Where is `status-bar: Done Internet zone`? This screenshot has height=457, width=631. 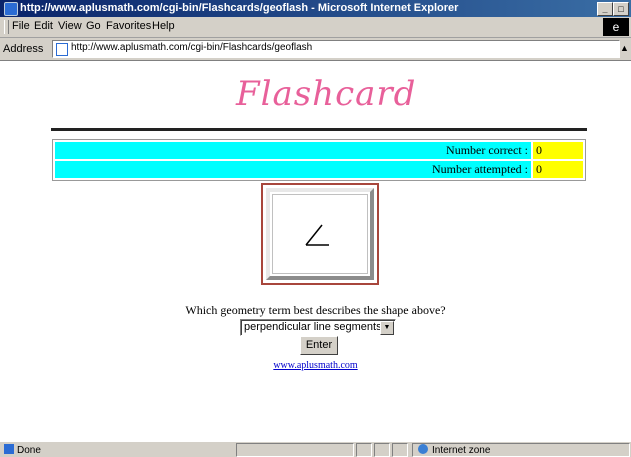
status-bar: Done Internet zone is located at coordinates (315, 449).